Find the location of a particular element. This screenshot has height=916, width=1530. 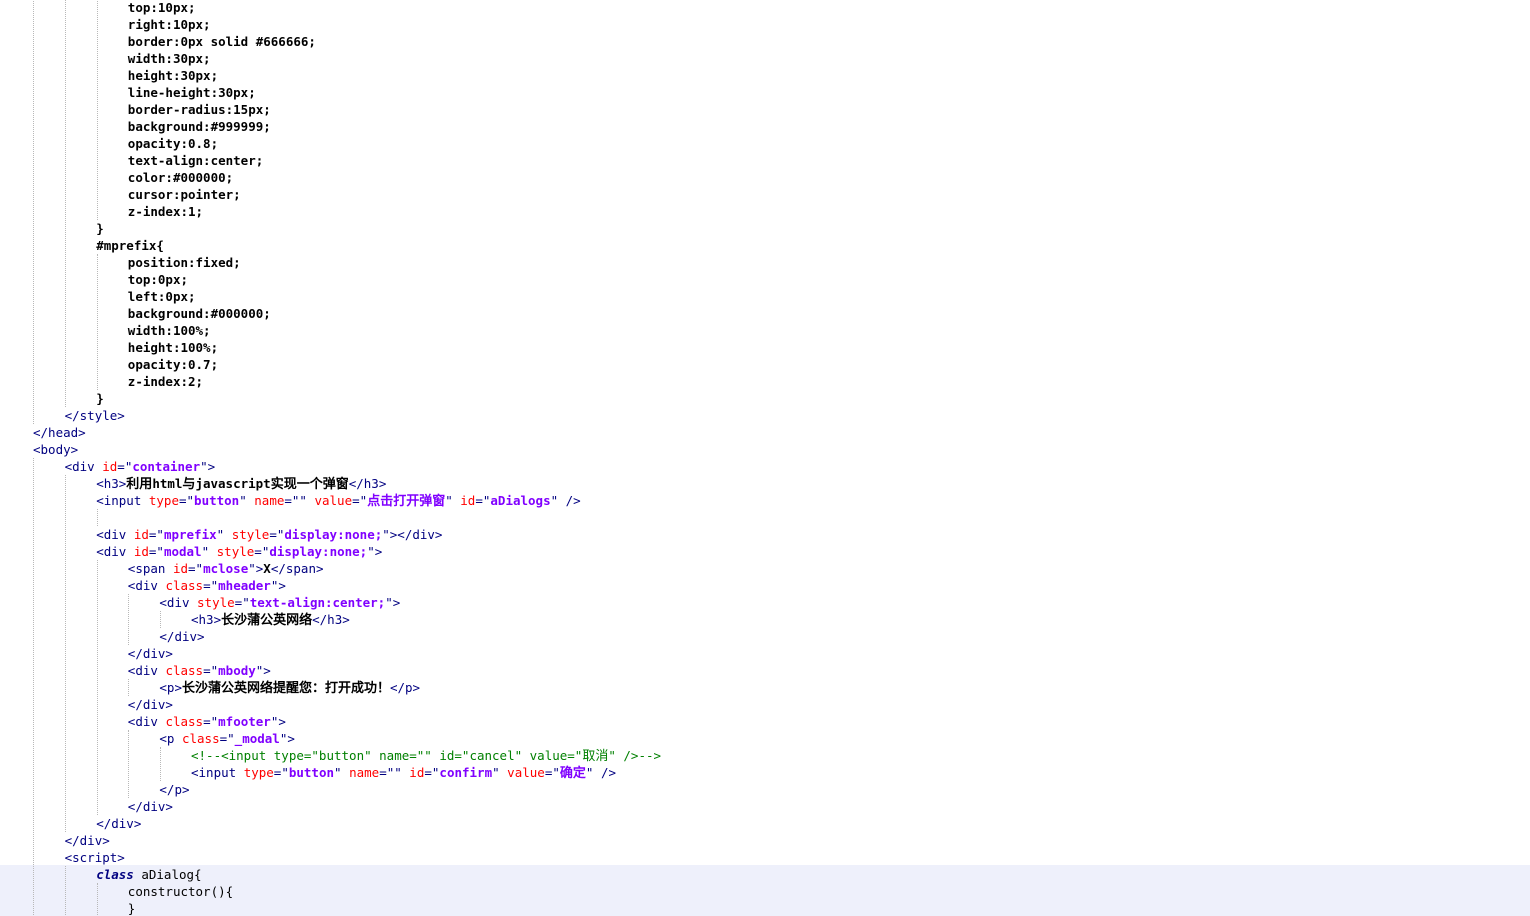

code-line: <div id="container"> is located at coordinates (140, 466).